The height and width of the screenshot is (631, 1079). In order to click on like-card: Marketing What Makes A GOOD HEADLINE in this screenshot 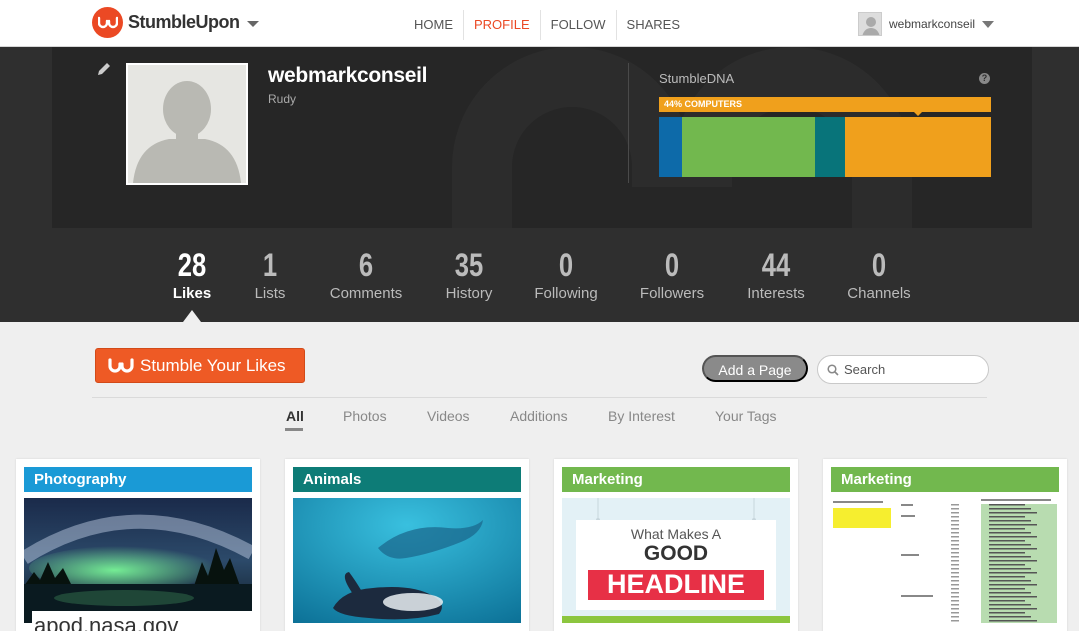, I will do `click(676, 545)`.